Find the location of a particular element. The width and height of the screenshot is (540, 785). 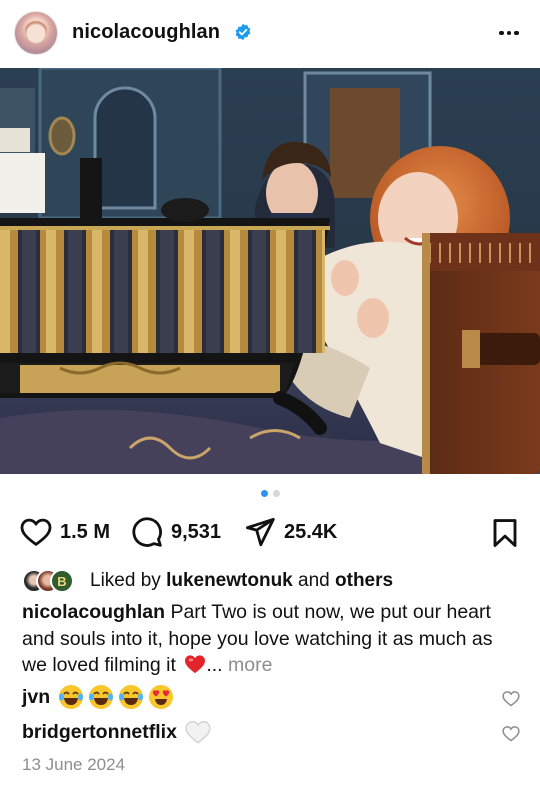

carousel-indicator is located at coordinates (270, 493).